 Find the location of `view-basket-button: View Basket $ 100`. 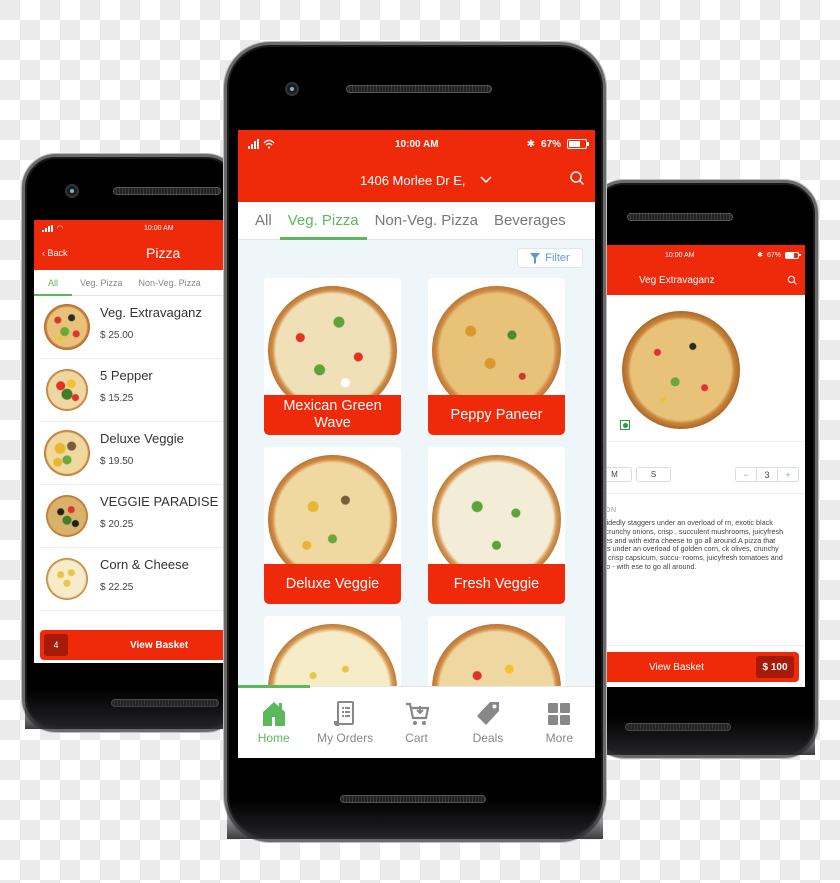

view-basket-button: View Basket $ 100 is located at coordinates (702, 667).